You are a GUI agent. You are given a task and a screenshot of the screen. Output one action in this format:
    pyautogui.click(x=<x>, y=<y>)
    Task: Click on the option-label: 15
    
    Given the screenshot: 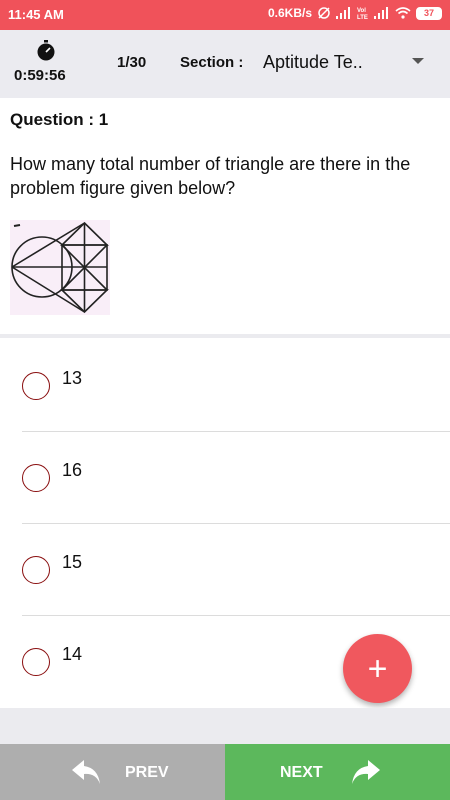 What is the action you would take?
    pyautogui.click(x=72, y=562)
    